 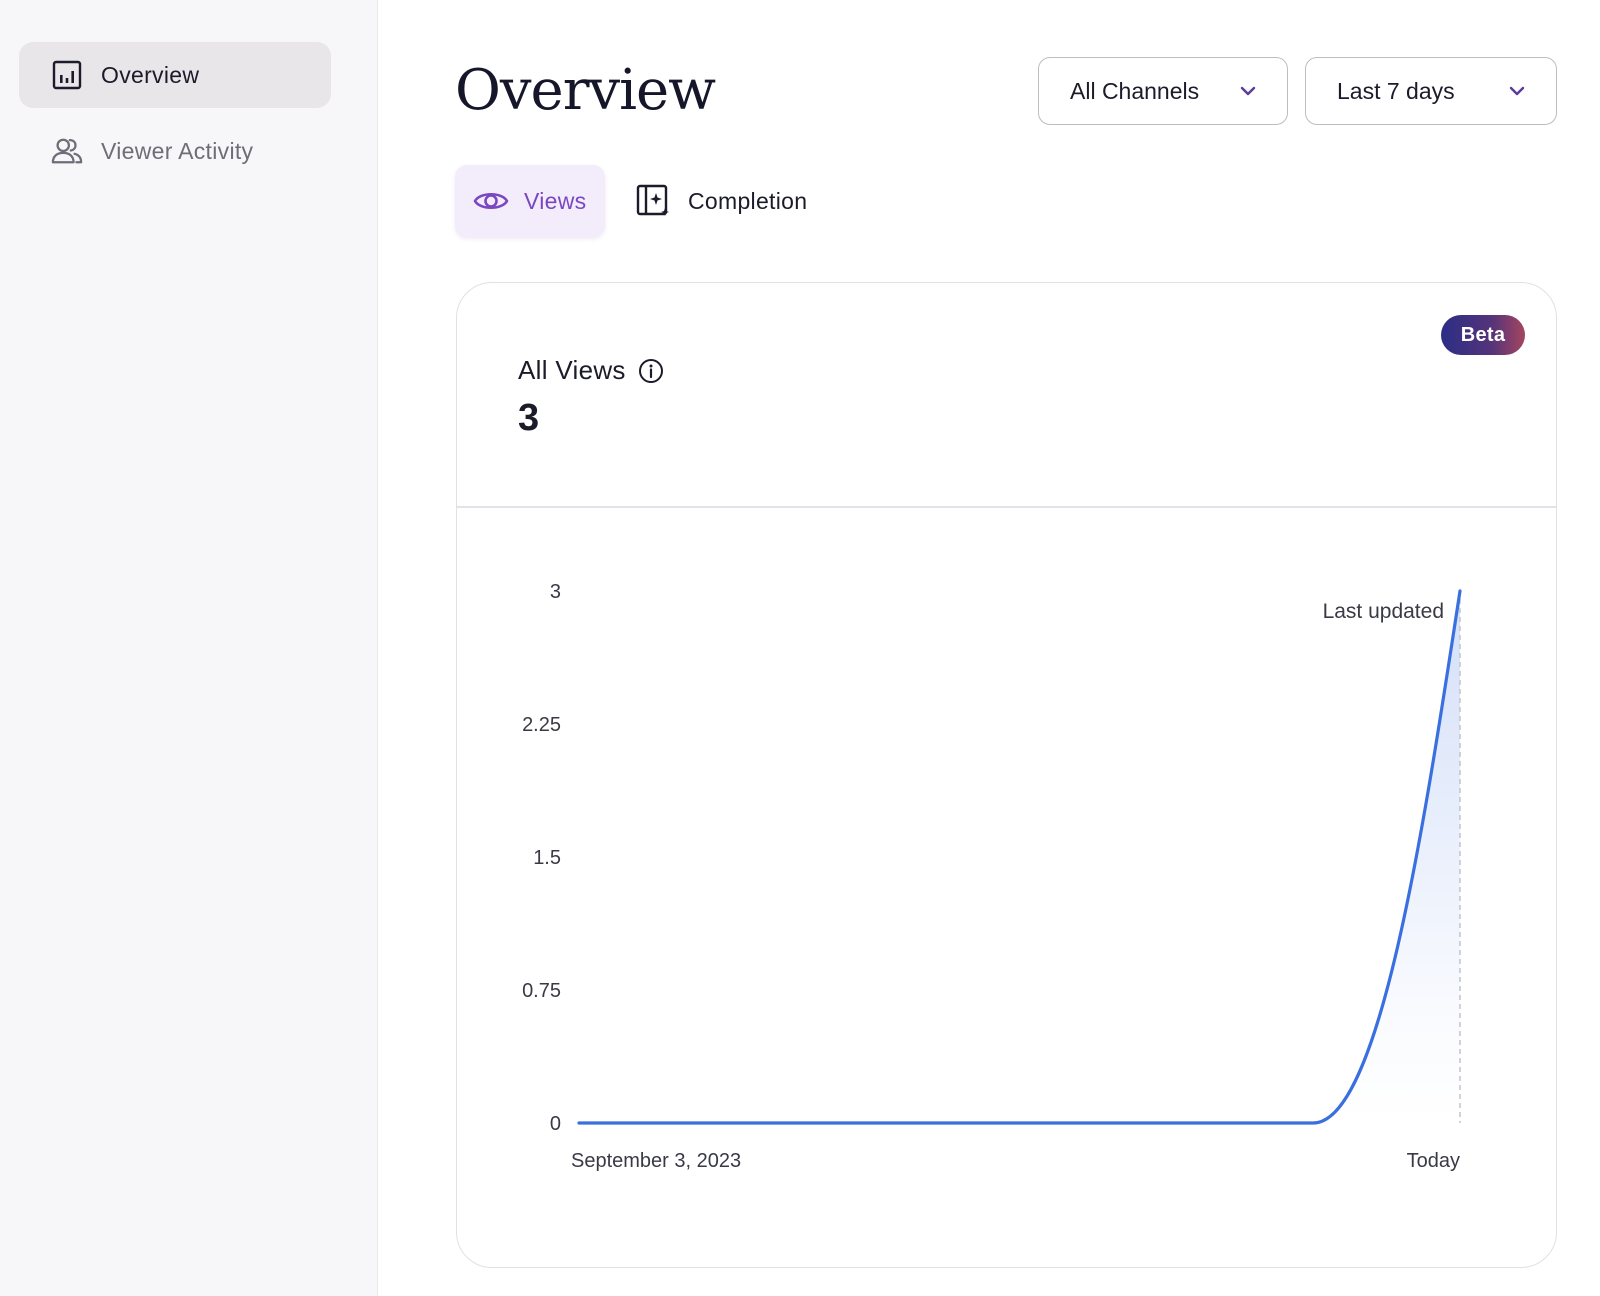 What do you see at coordinates (1483, 335) in the screenshot?
I see `beta-badge: Beta` at bounding box center [1483, 335].